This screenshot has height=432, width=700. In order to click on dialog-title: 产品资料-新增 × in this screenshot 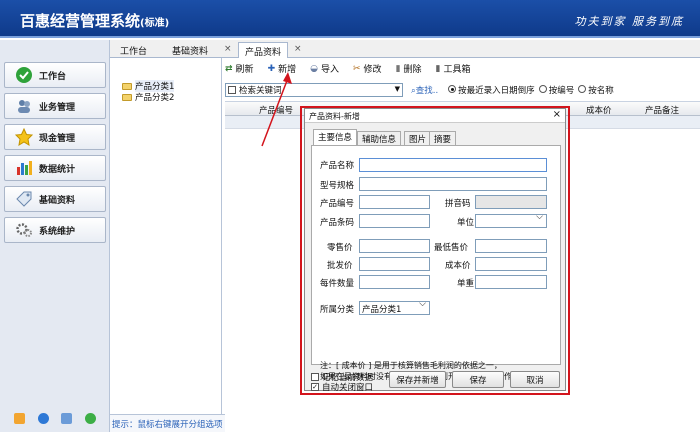, I will do `click(435, 116)`.